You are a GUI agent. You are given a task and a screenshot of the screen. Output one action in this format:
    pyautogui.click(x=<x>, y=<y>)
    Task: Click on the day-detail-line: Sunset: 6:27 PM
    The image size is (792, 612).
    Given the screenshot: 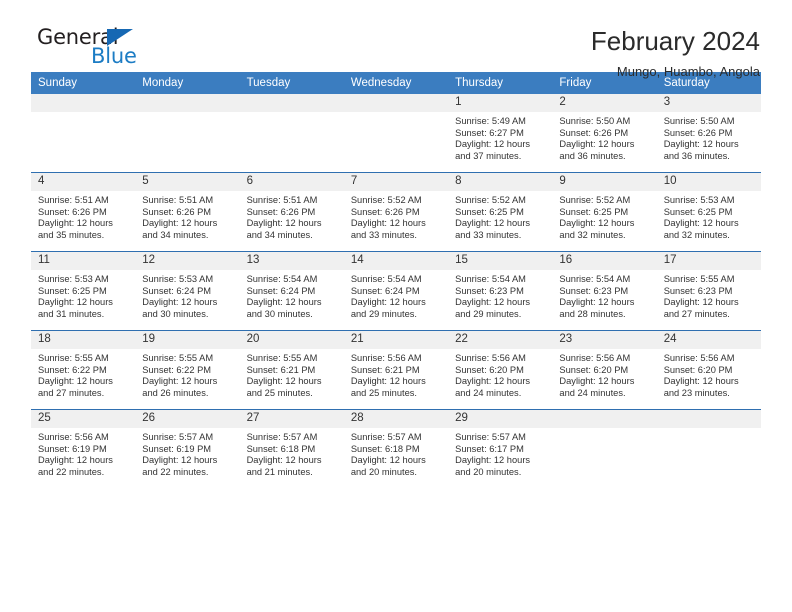 What is the action you would take?
    pyautogui.click(x=489, y=132)
    